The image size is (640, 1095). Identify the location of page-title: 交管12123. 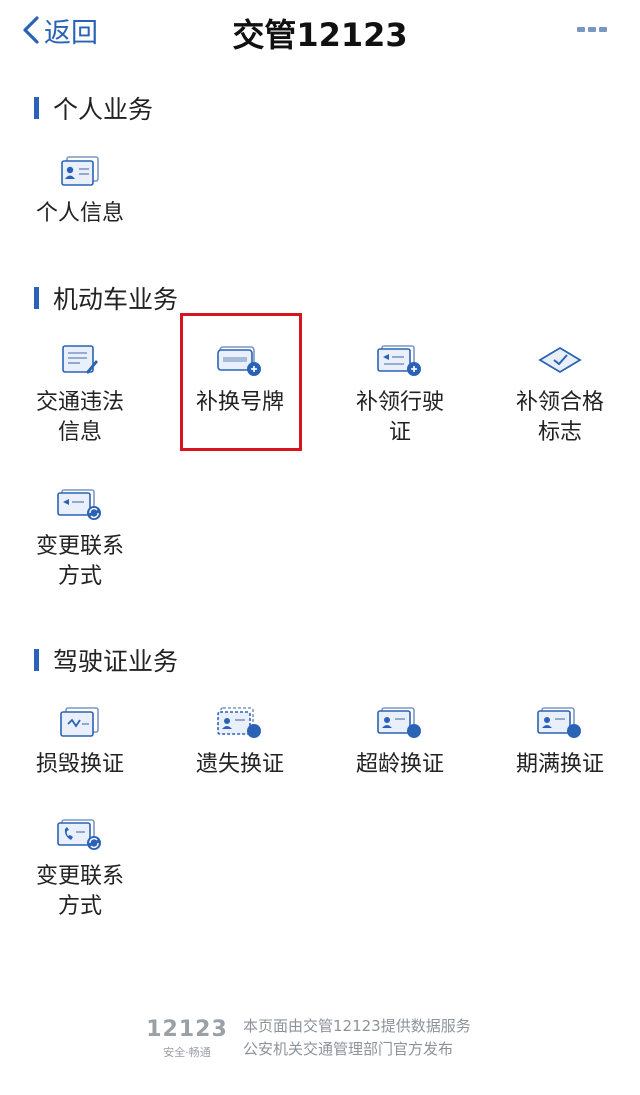
(320, 35).